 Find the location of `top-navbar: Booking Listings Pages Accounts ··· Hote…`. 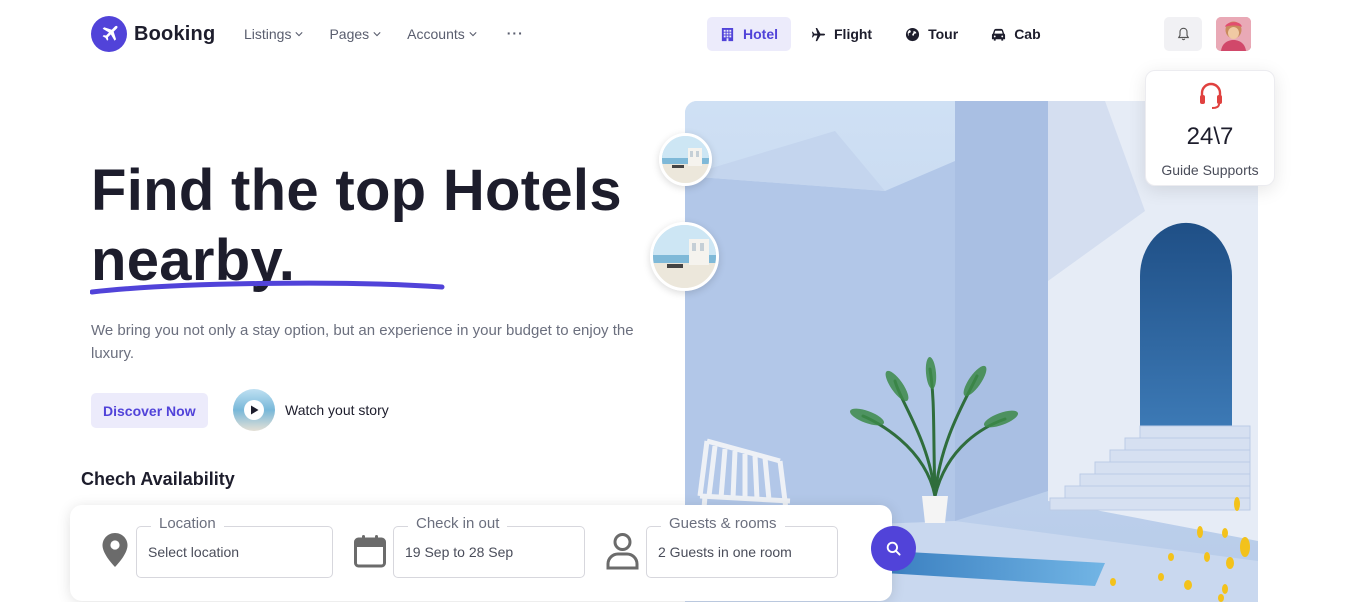

top-navbar: Booking Listings Pages Accounts ··· Hote… is located at coordinates (673, 34).